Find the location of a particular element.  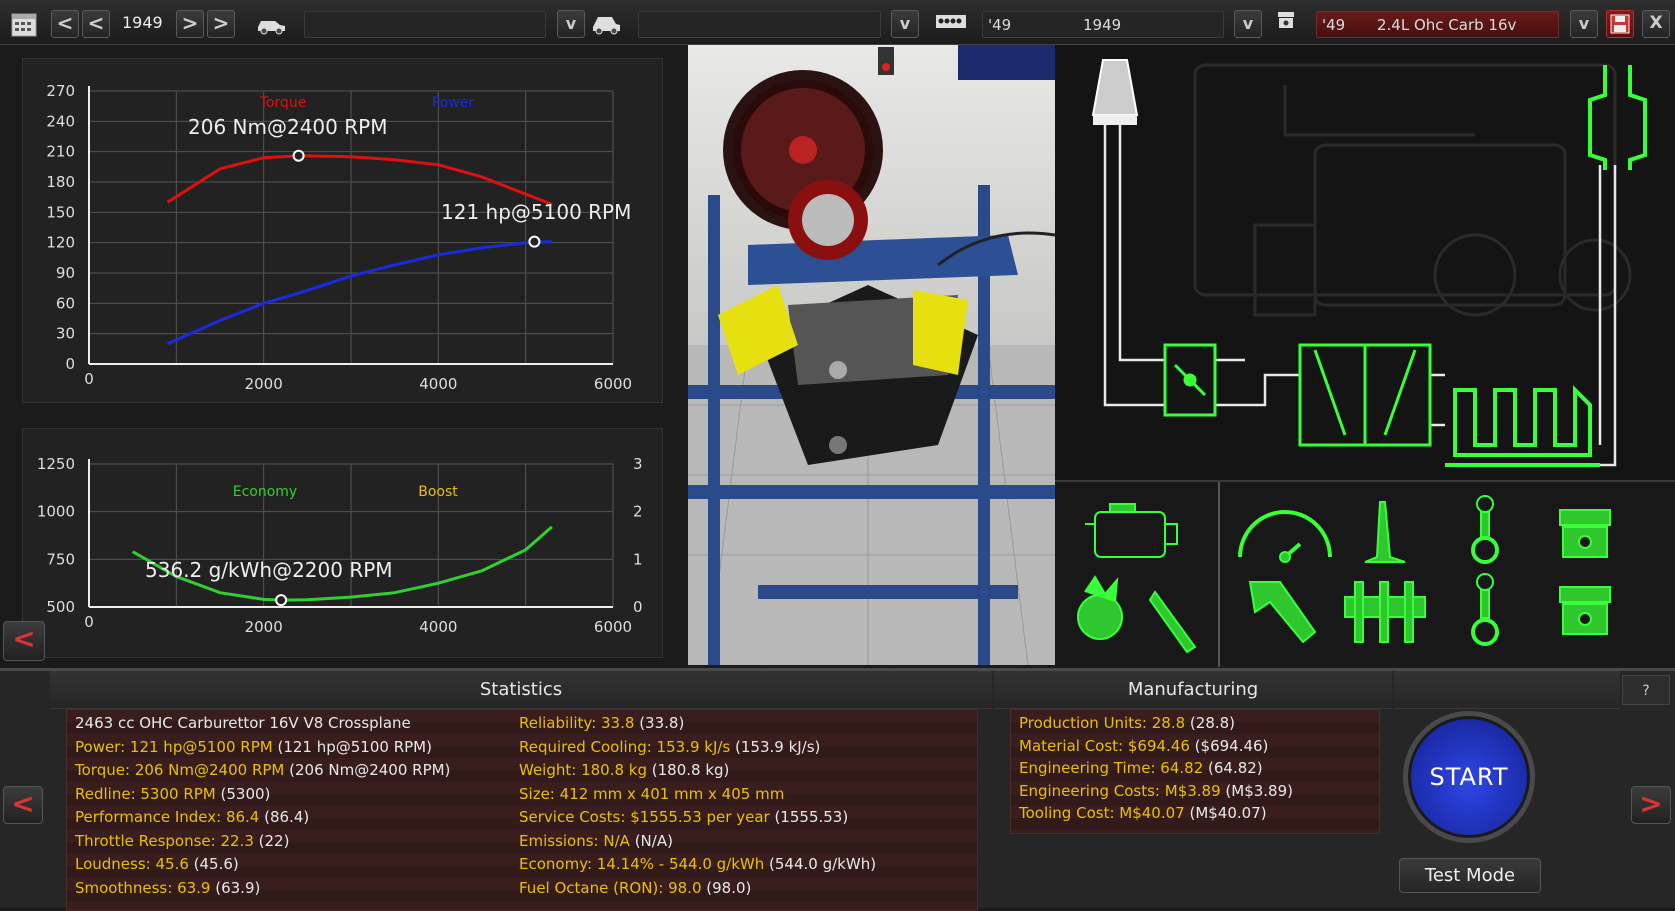

power-peak-annotation: 121 hp@5100 RPM is located at coordinates (536, 212).